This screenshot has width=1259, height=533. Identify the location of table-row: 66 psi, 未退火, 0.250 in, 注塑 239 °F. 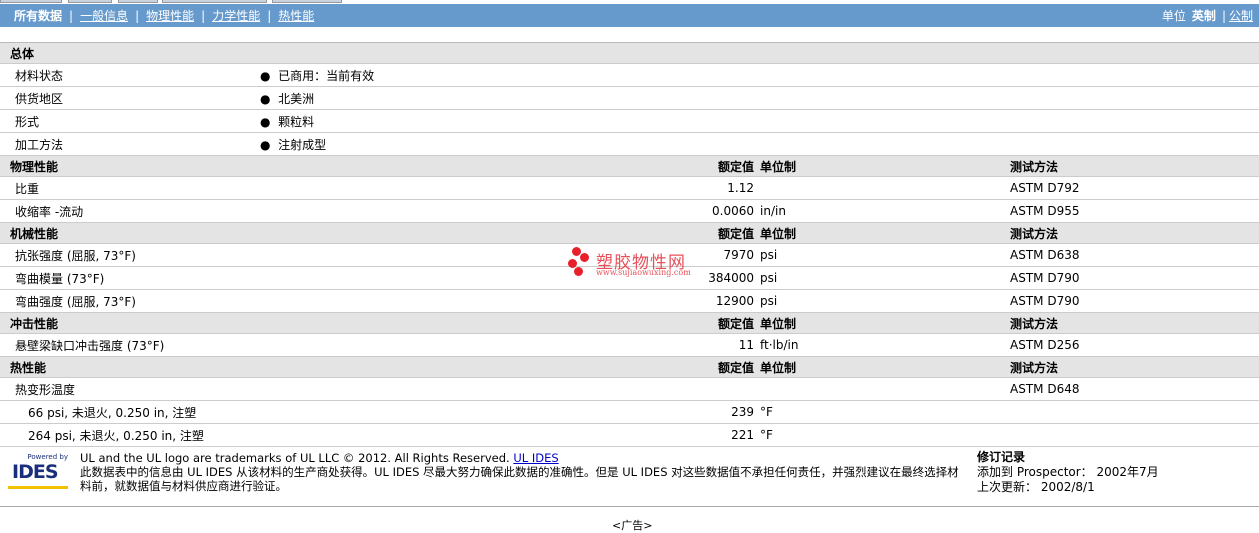
(629, 412).